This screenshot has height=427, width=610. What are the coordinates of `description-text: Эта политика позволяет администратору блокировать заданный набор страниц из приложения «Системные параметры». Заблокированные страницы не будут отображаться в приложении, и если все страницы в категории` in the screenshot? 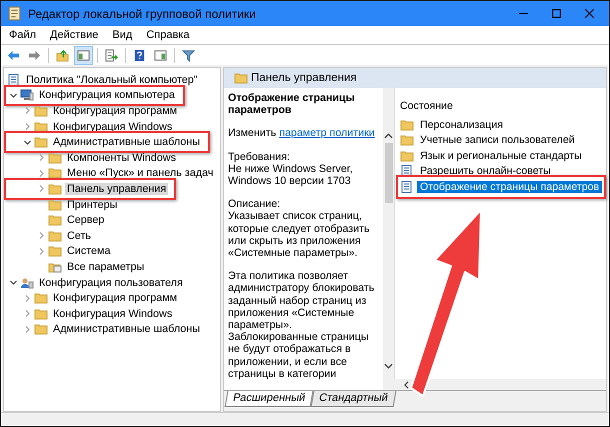 It's located at (302, 325).